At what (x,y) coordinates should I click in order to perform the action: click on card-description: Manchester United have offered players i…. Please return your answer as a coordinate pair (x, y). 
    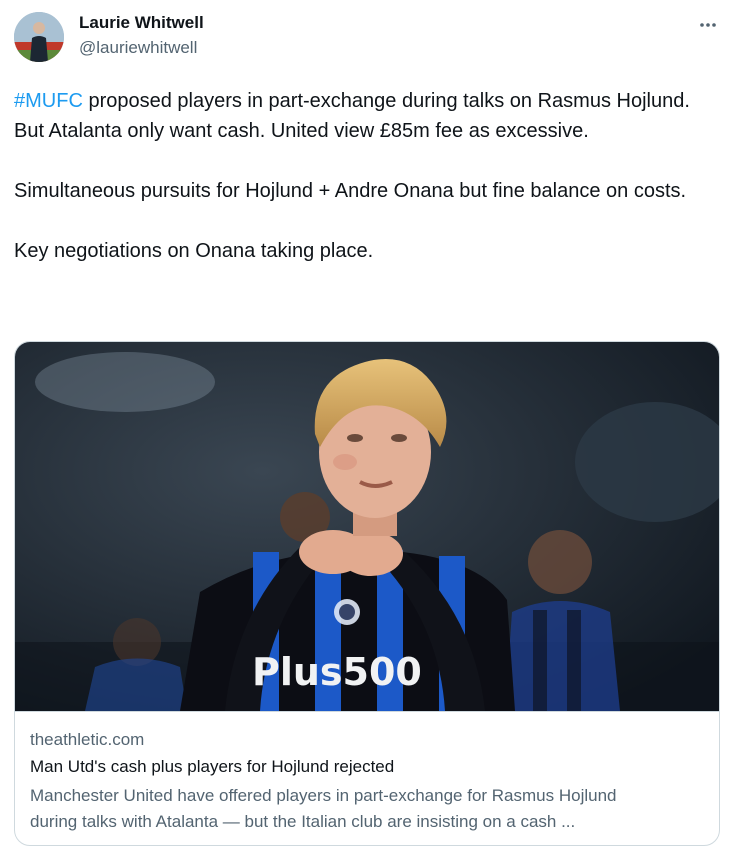
    Looking at the image, I should click on (370, 809).